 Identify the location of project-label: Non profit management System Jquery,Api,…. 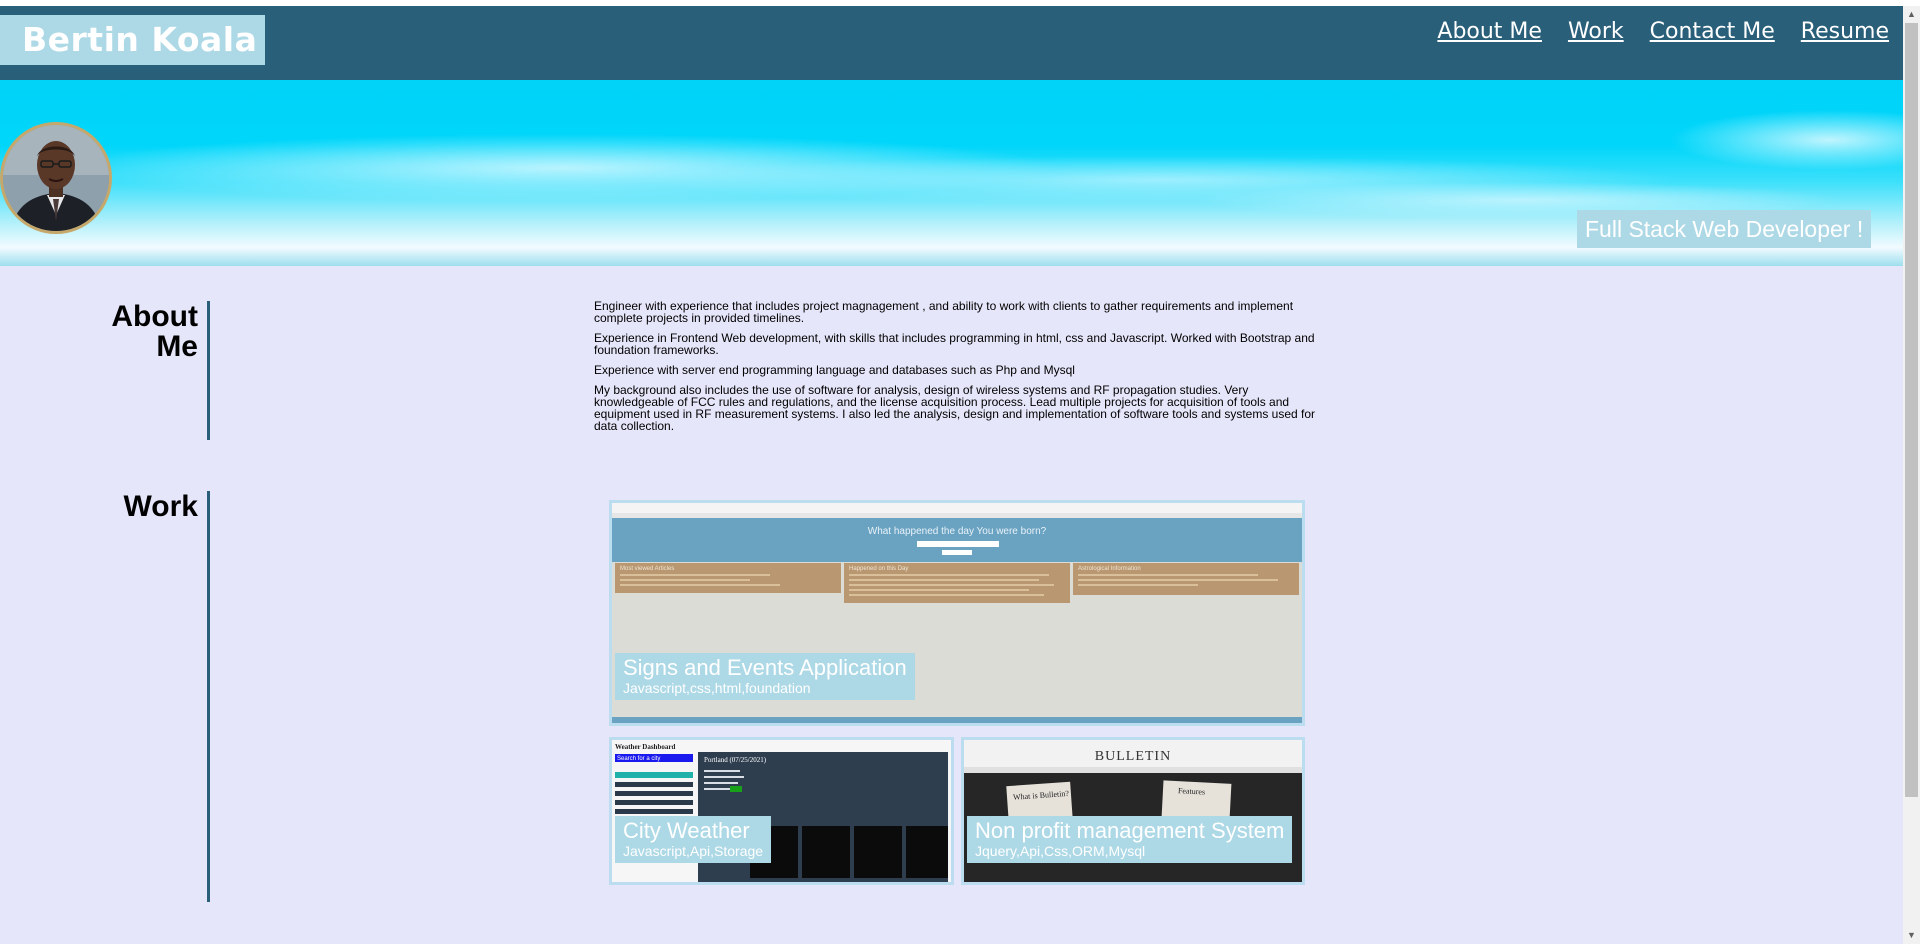
(1130, 839).